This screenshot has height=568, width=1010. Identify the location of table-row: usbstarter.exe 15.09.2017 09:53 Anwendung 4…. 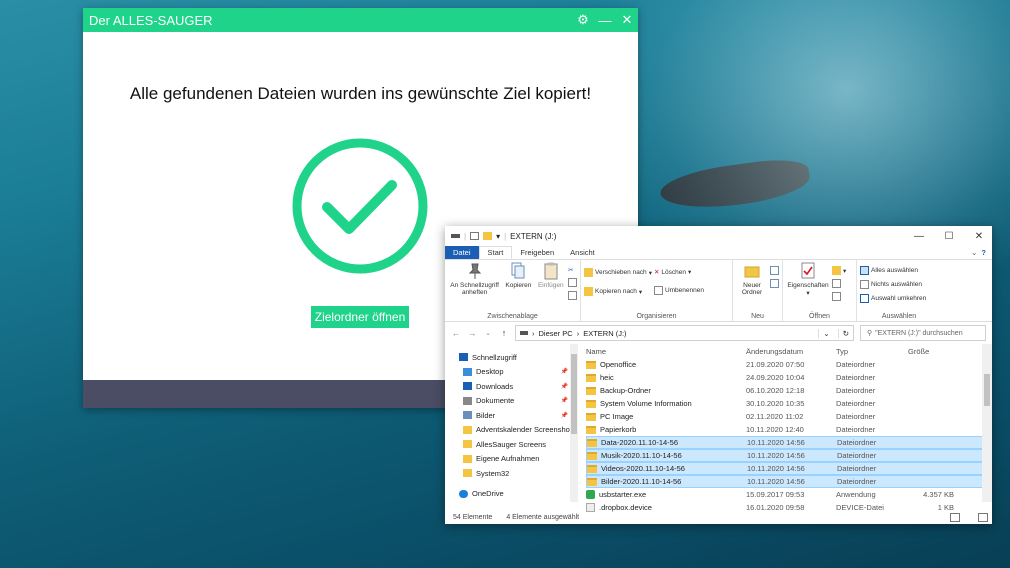
(789, 494).